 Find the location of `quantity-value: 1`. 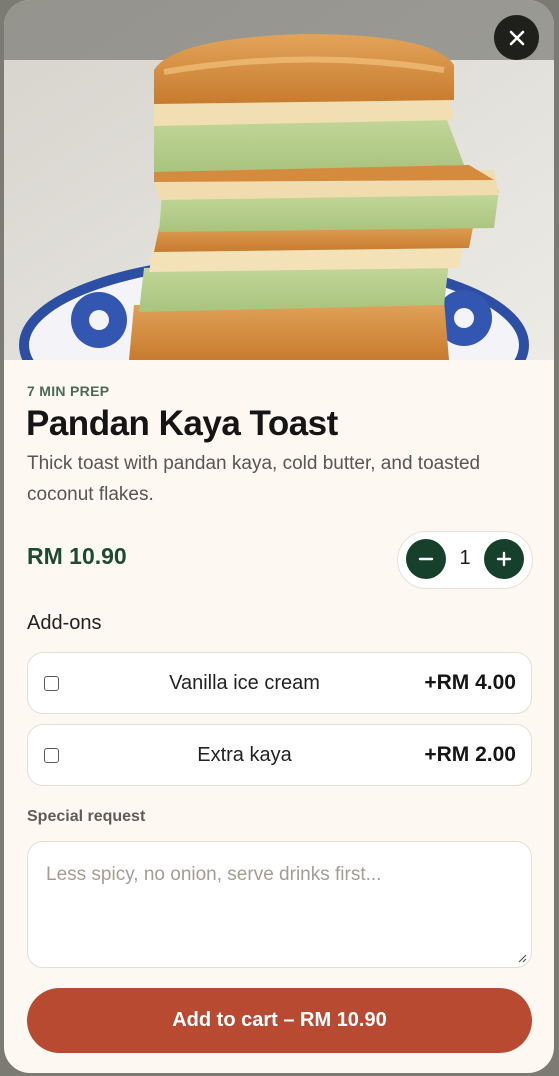

quantity-value: 1 is located at coordinates (465, 558).